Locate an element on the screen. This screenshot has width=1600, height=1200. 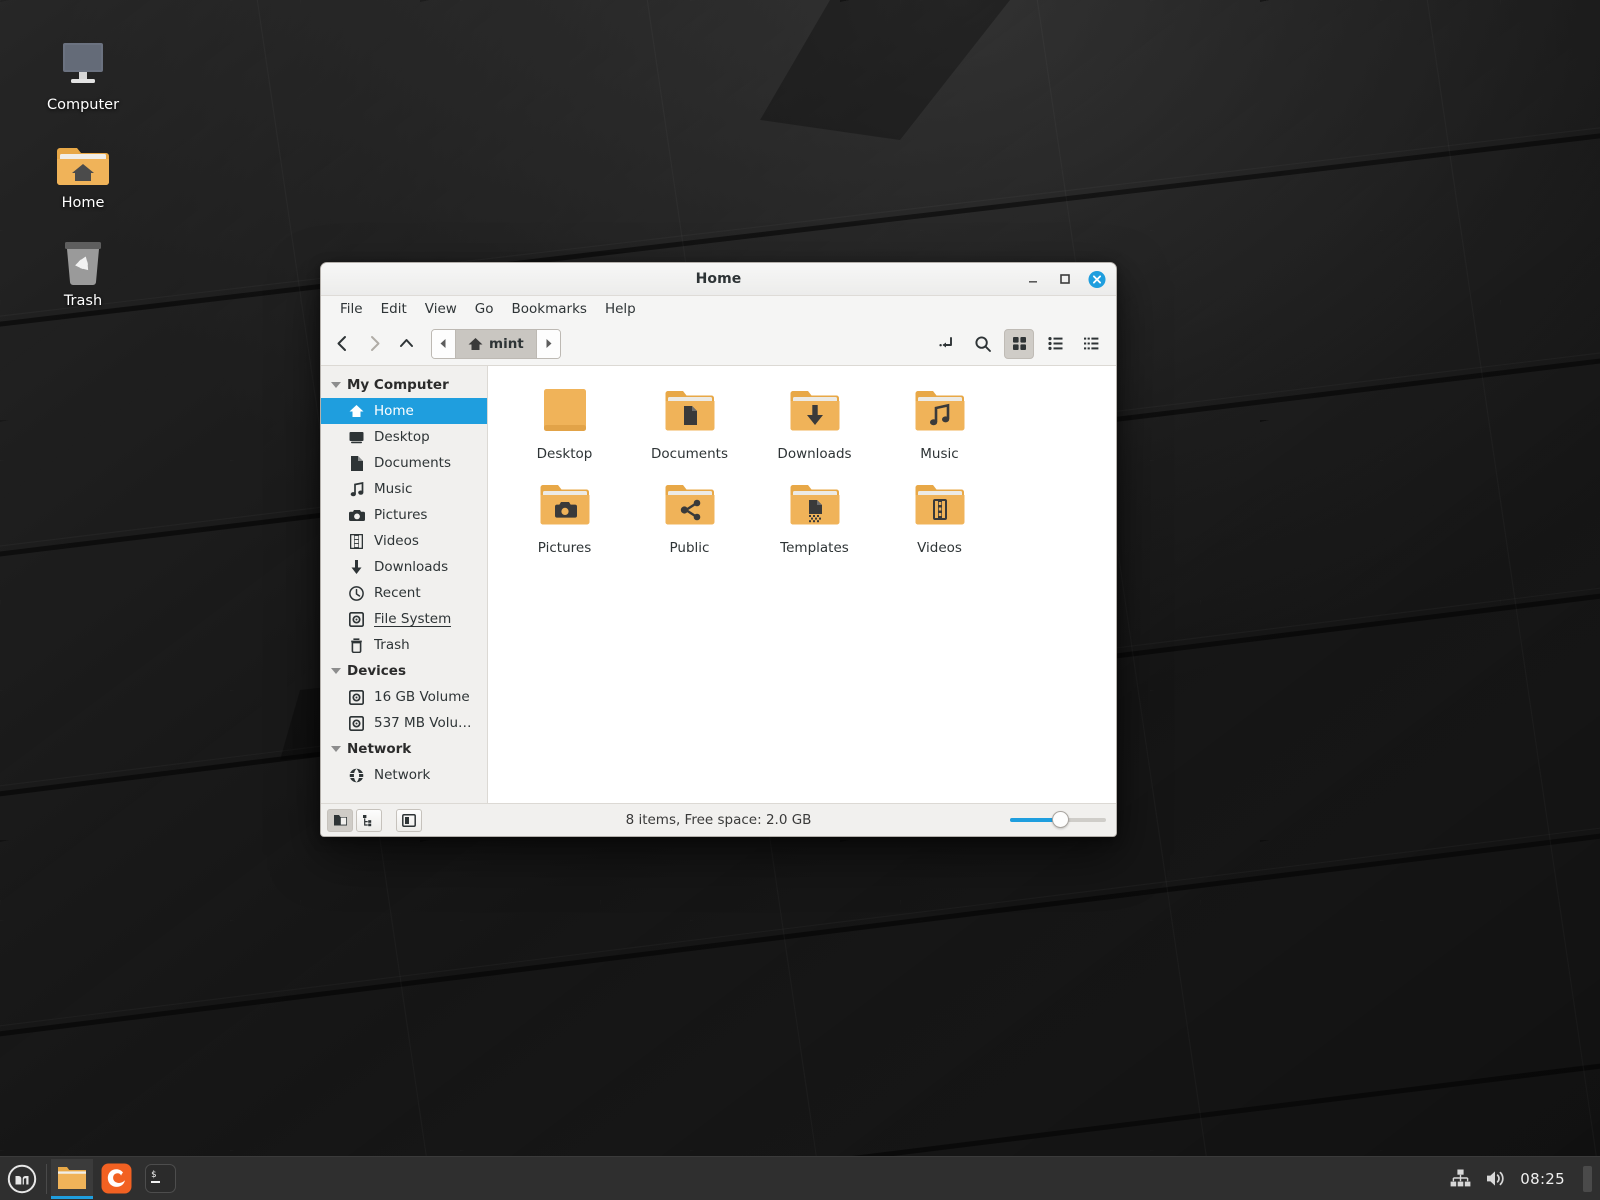
sidebar-item-label: Desktop is located at coordinates (402, 437).